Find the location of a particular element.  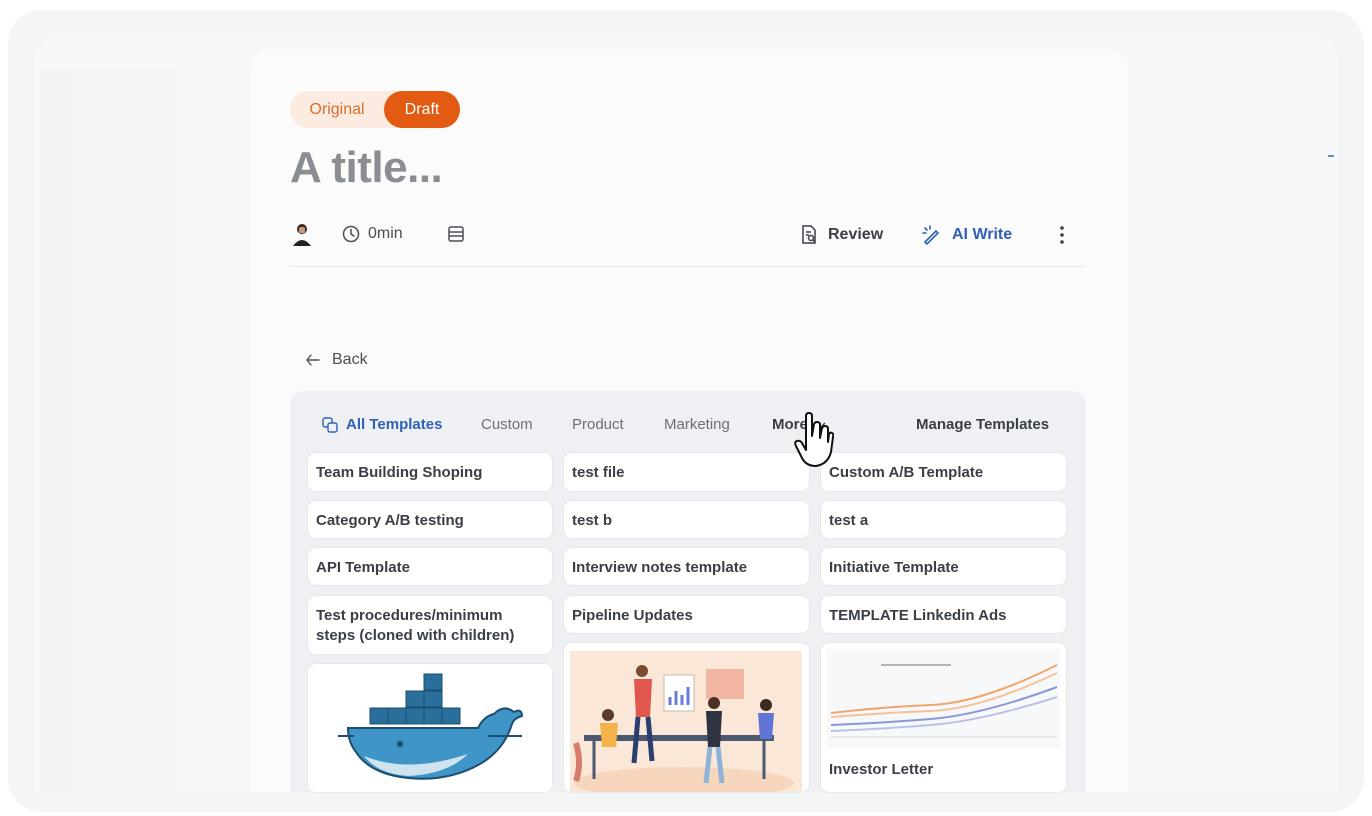

template-card-meeting is located at coordinates (686, 717).